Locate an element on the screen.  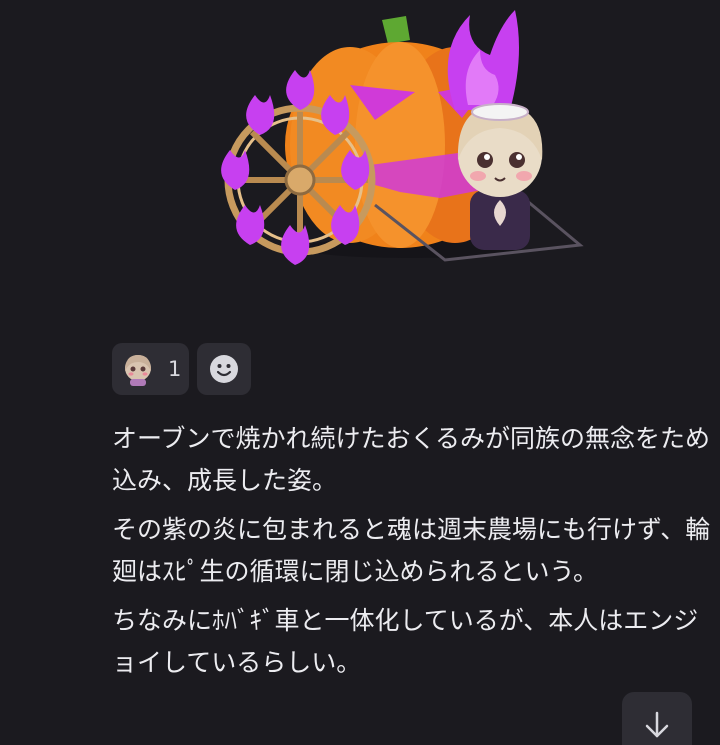
reaction-chip-chibi: 1 is located at coordinates (150, 369).